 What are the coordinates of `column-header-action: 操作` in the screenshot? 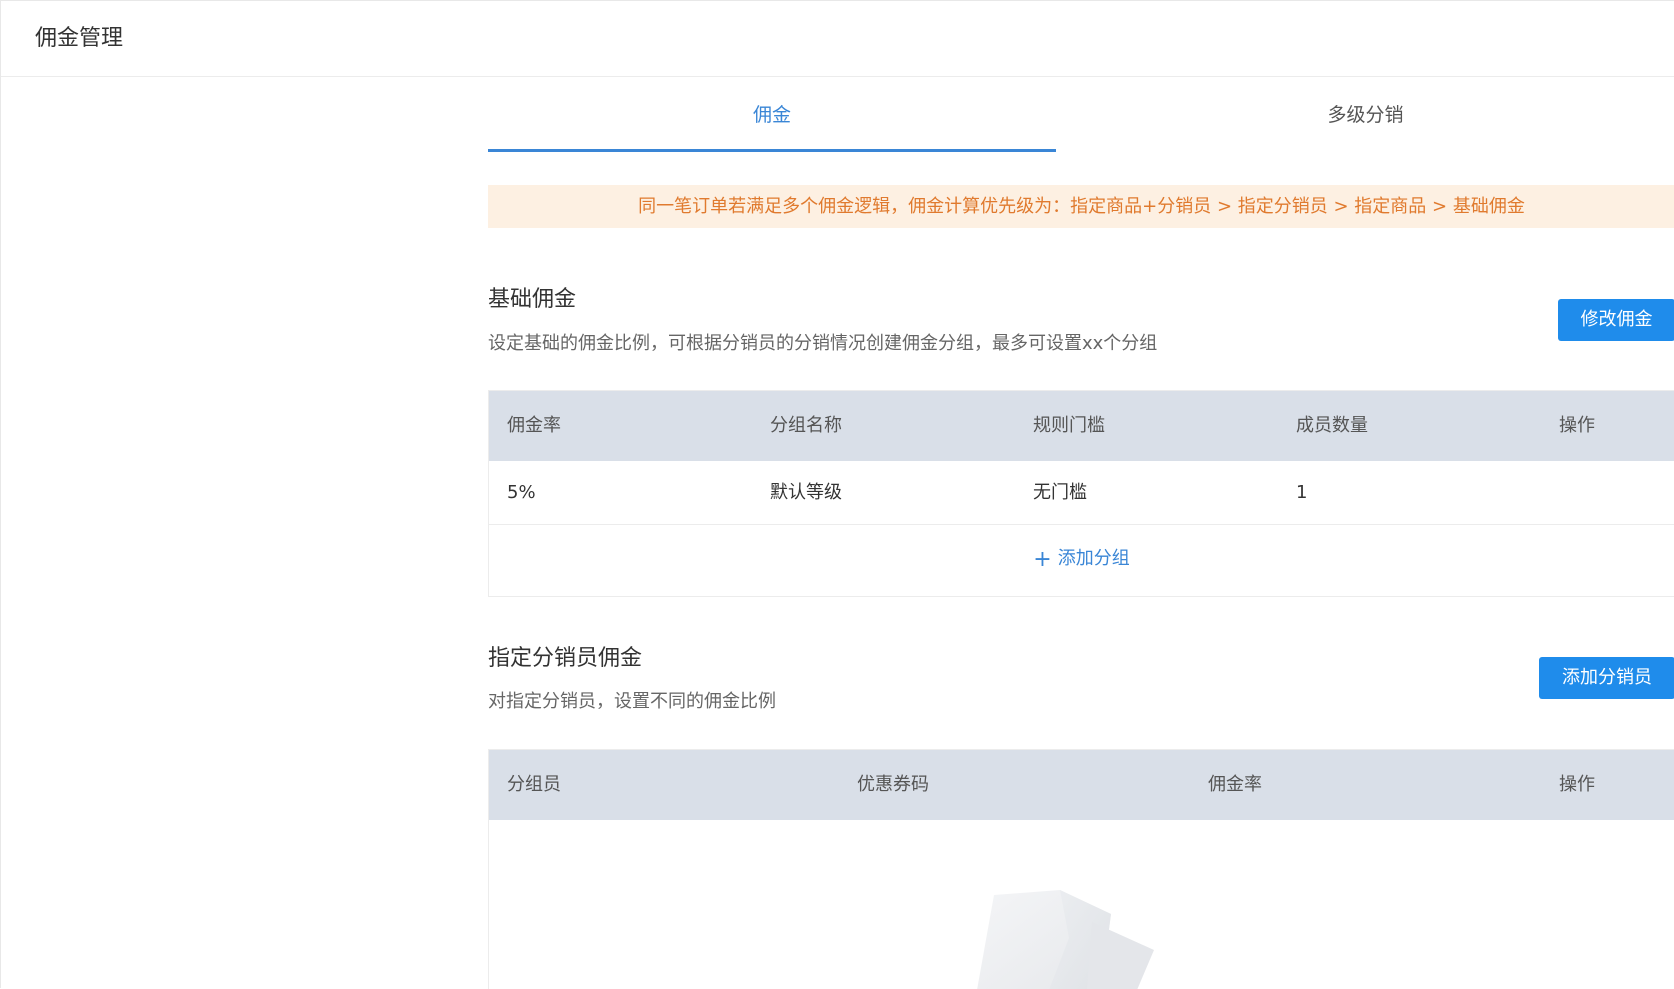 It's located at (1577, 425).